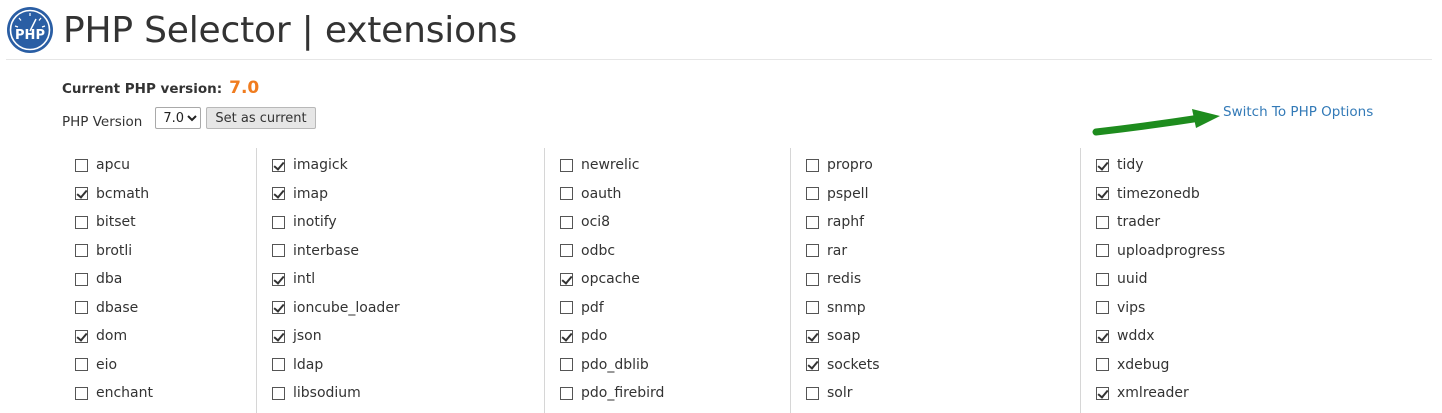 This screenshot has width=1442, height=413. Describe the element at coordinates (582, 308) in the screenshot. I see `extension-item-pdf: pdf` at that location.